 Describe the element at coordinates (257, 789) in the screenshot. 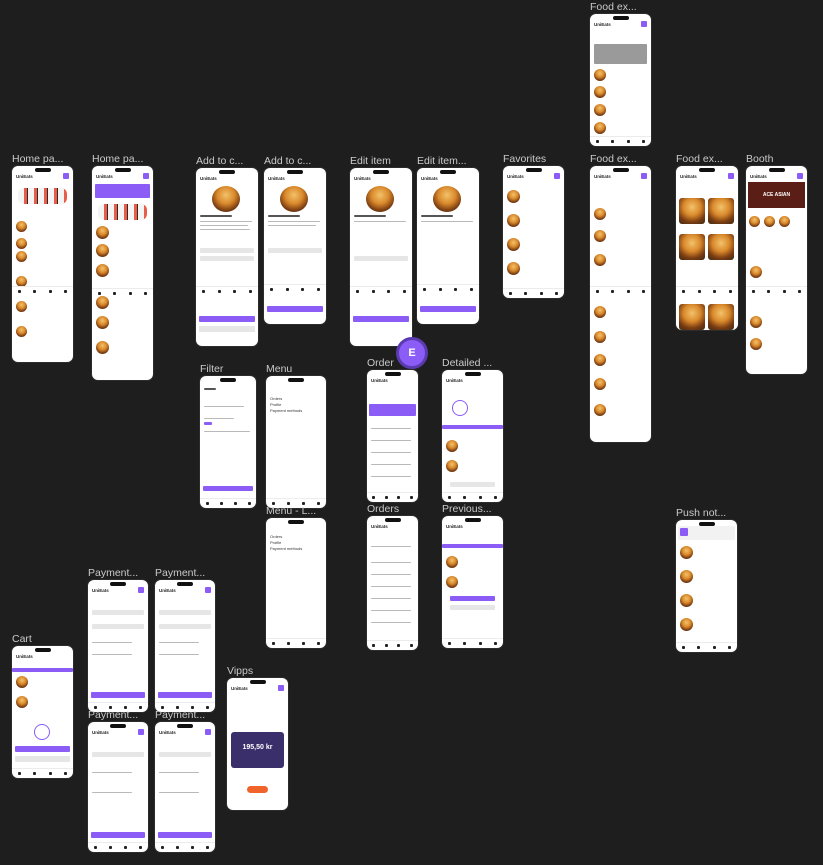

I see `vipps-pay-button` at that location.